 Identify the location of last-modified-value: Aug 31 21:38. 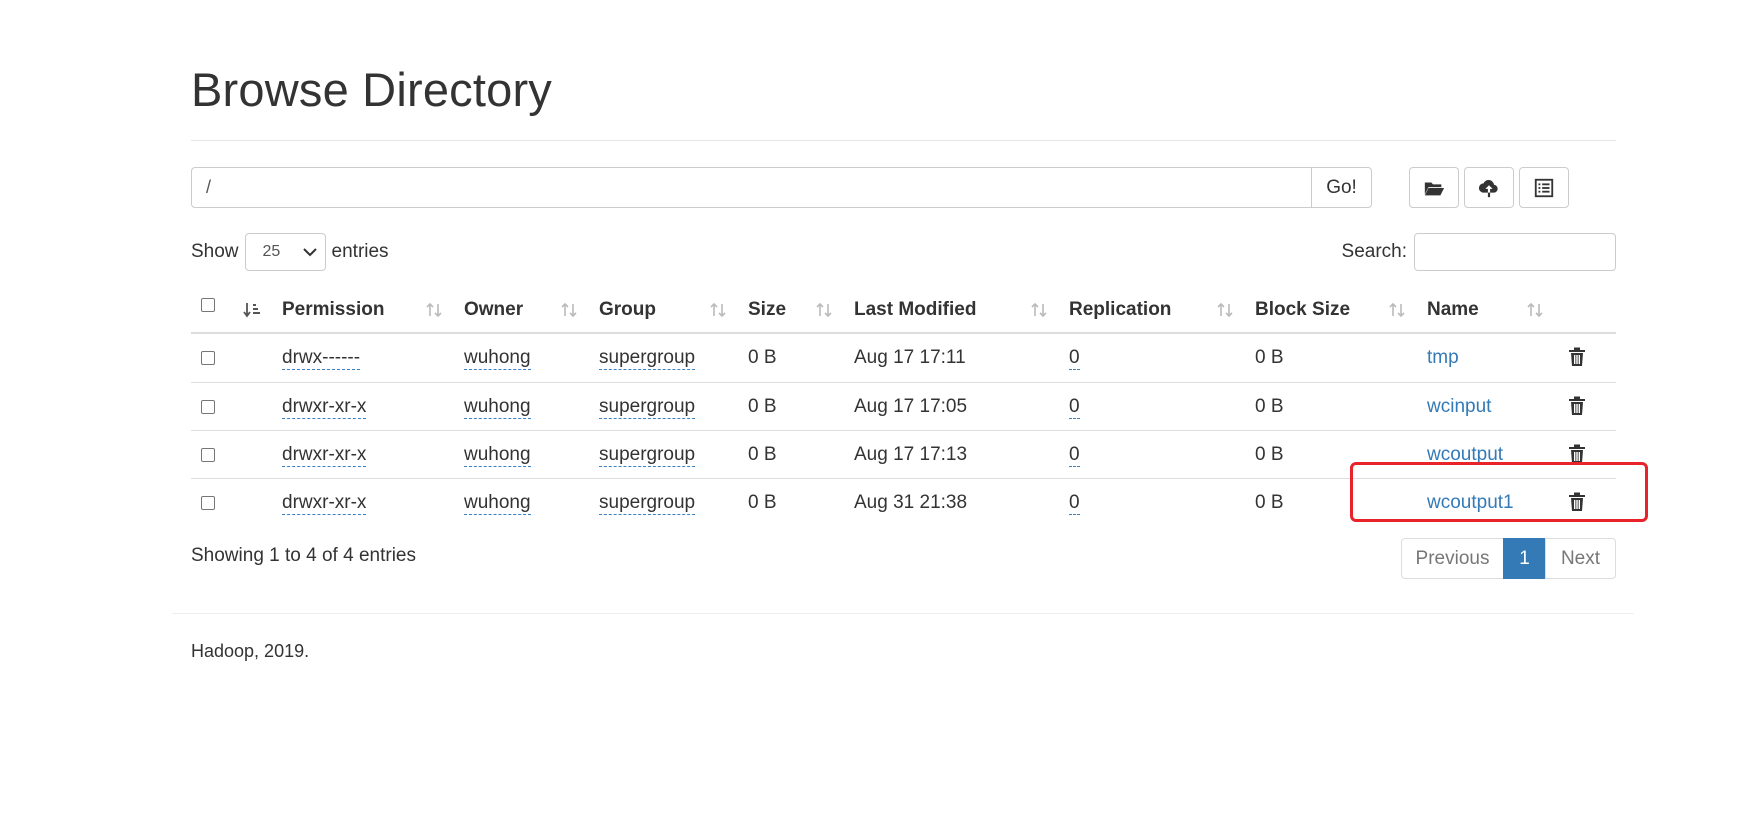
(911, 502).